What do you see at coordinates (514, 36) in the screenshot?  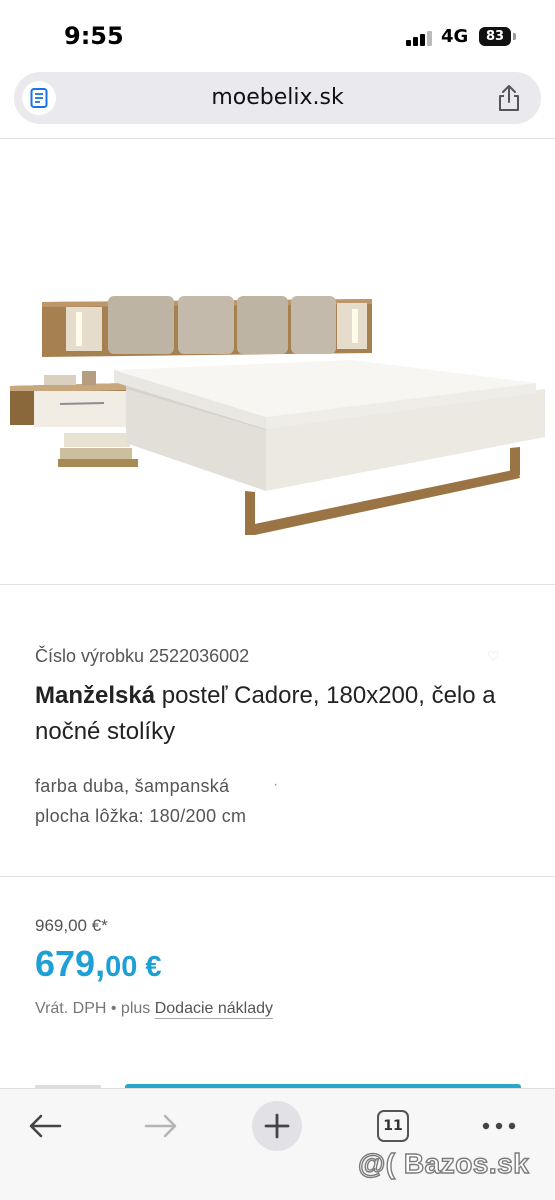 I see `battery-tip` at bounding box center [514, 36].